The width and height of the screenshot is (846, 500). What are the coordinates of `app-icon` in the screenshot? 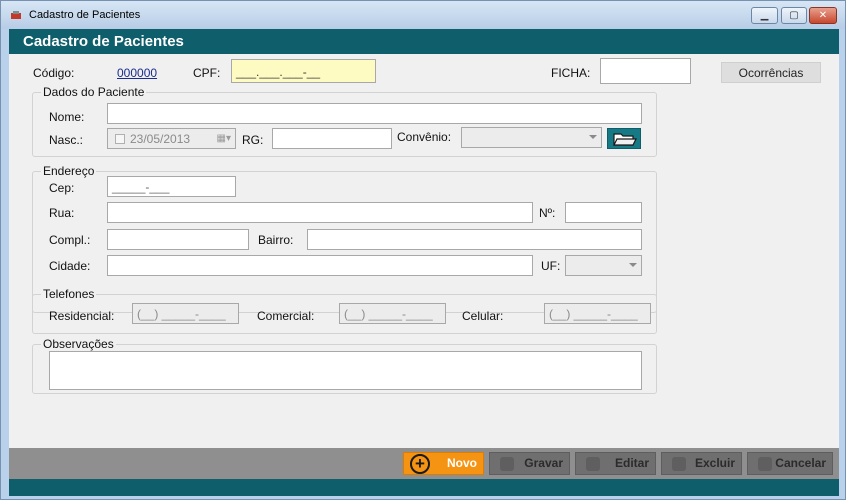 It's located at (16, 15).